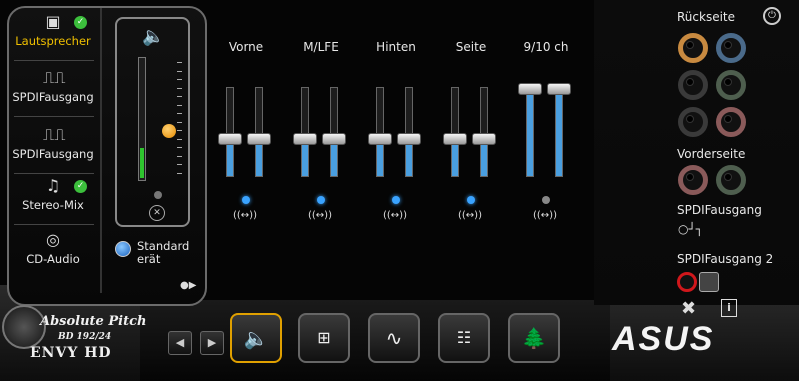 The width and height of the screenshot is (799, 381). What do you see at coordinates (53, 205) in the screenshot?
I see `device-label: Stereo-Mix` at bounding box center [53, 205].